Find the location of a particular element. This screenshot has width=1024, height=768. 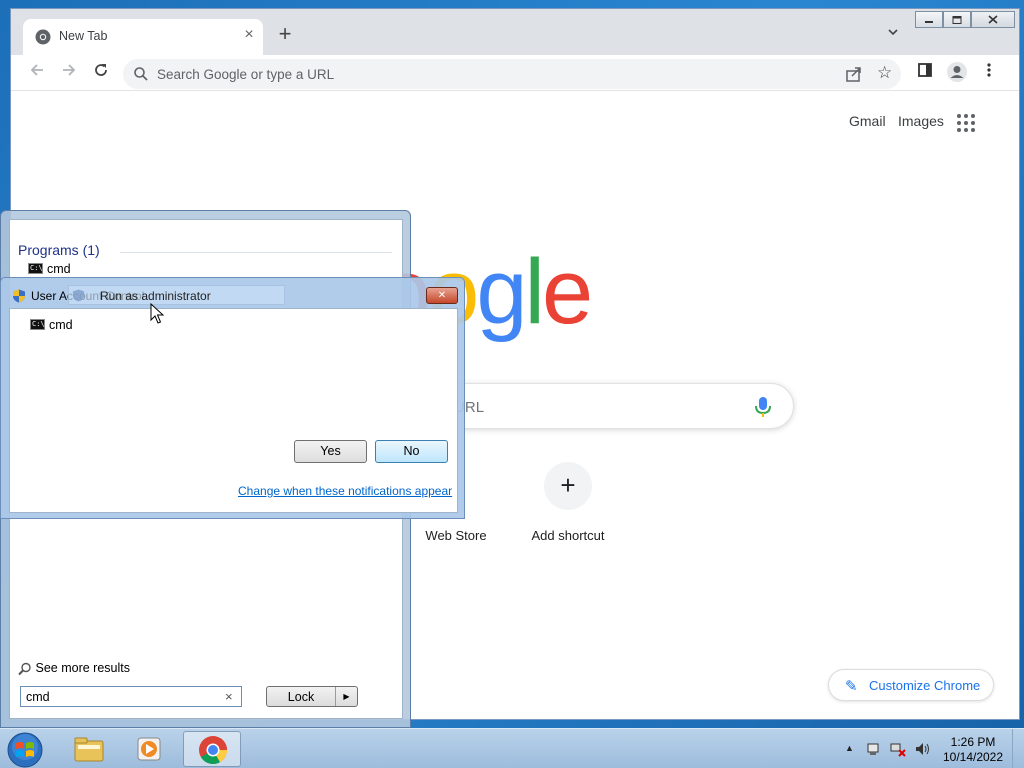

address-bar: Search Google or type a URL ☆ is located at coordinates (512, 74).